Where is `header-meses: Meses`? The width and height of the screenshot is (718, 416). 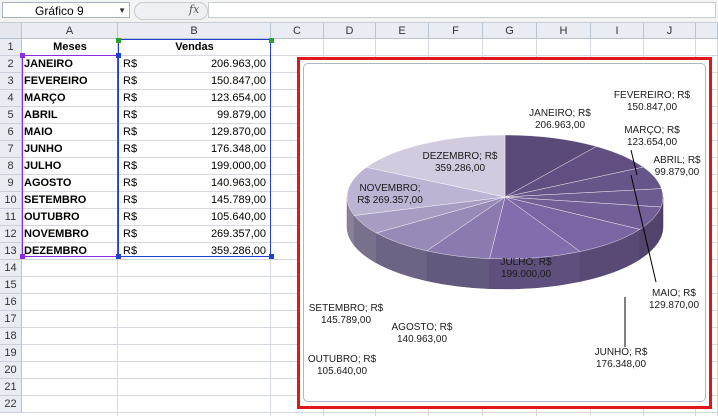 header-meses: Meses is located at coordinates (70, 47).